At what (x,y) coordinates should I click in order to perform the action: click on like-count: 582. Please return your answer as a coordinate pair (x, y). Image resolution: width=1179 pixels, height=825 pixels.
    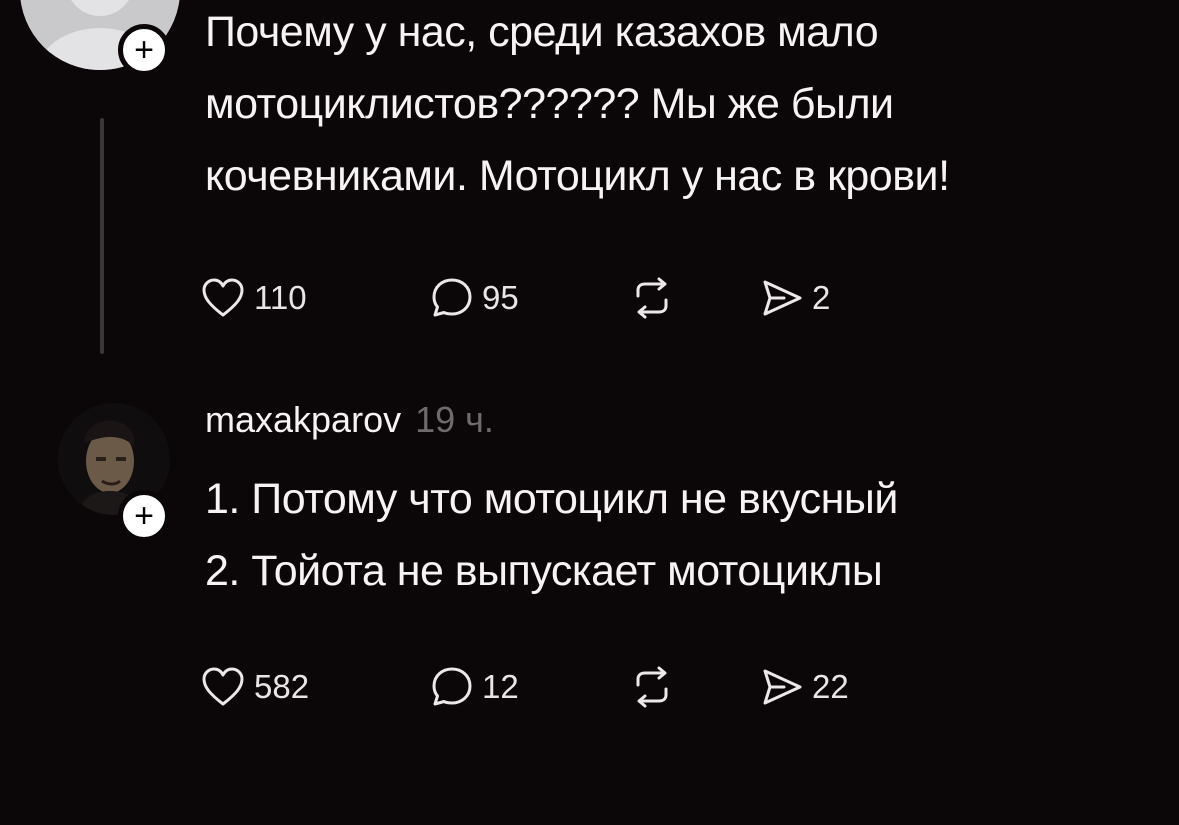
    Looking at the image, I should click on (282, 686).